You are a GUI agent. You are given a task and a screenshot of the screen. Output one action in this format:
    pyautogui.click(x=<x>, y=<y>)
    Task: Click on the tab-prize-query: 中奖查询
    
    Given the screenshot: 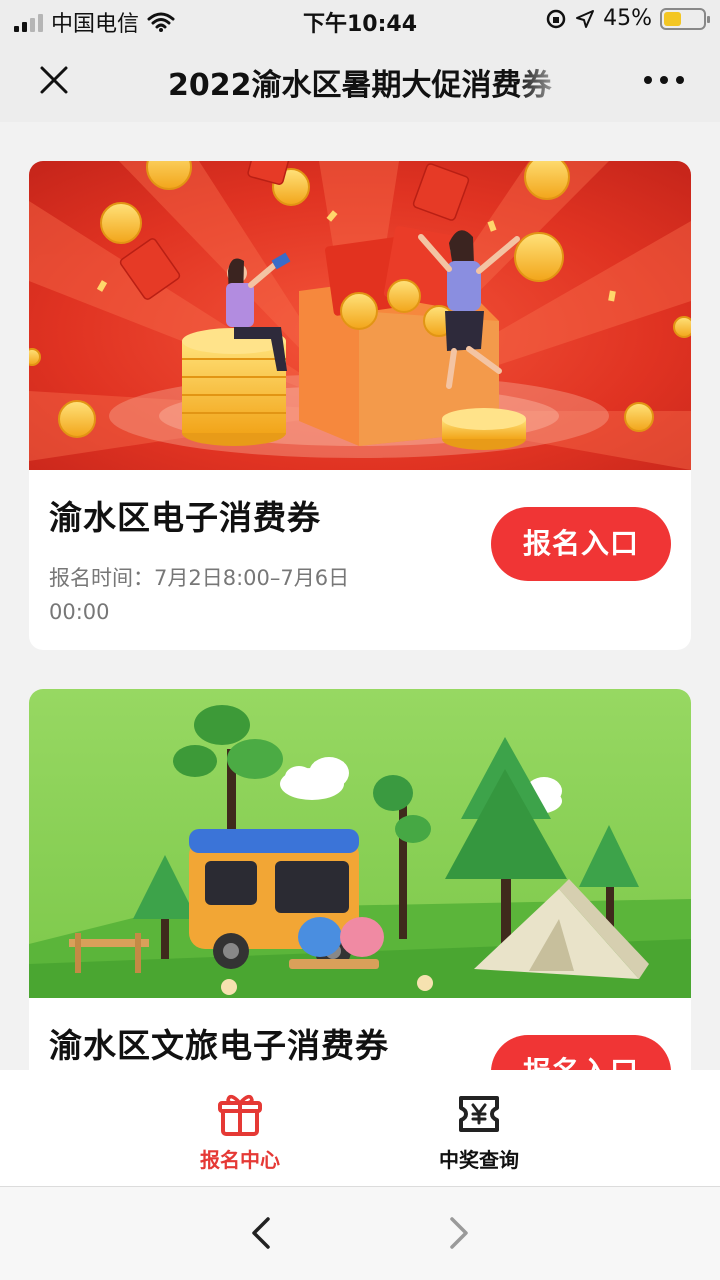 What is the action you would take?
    pyautogui.click(x=479, y=1128)
    